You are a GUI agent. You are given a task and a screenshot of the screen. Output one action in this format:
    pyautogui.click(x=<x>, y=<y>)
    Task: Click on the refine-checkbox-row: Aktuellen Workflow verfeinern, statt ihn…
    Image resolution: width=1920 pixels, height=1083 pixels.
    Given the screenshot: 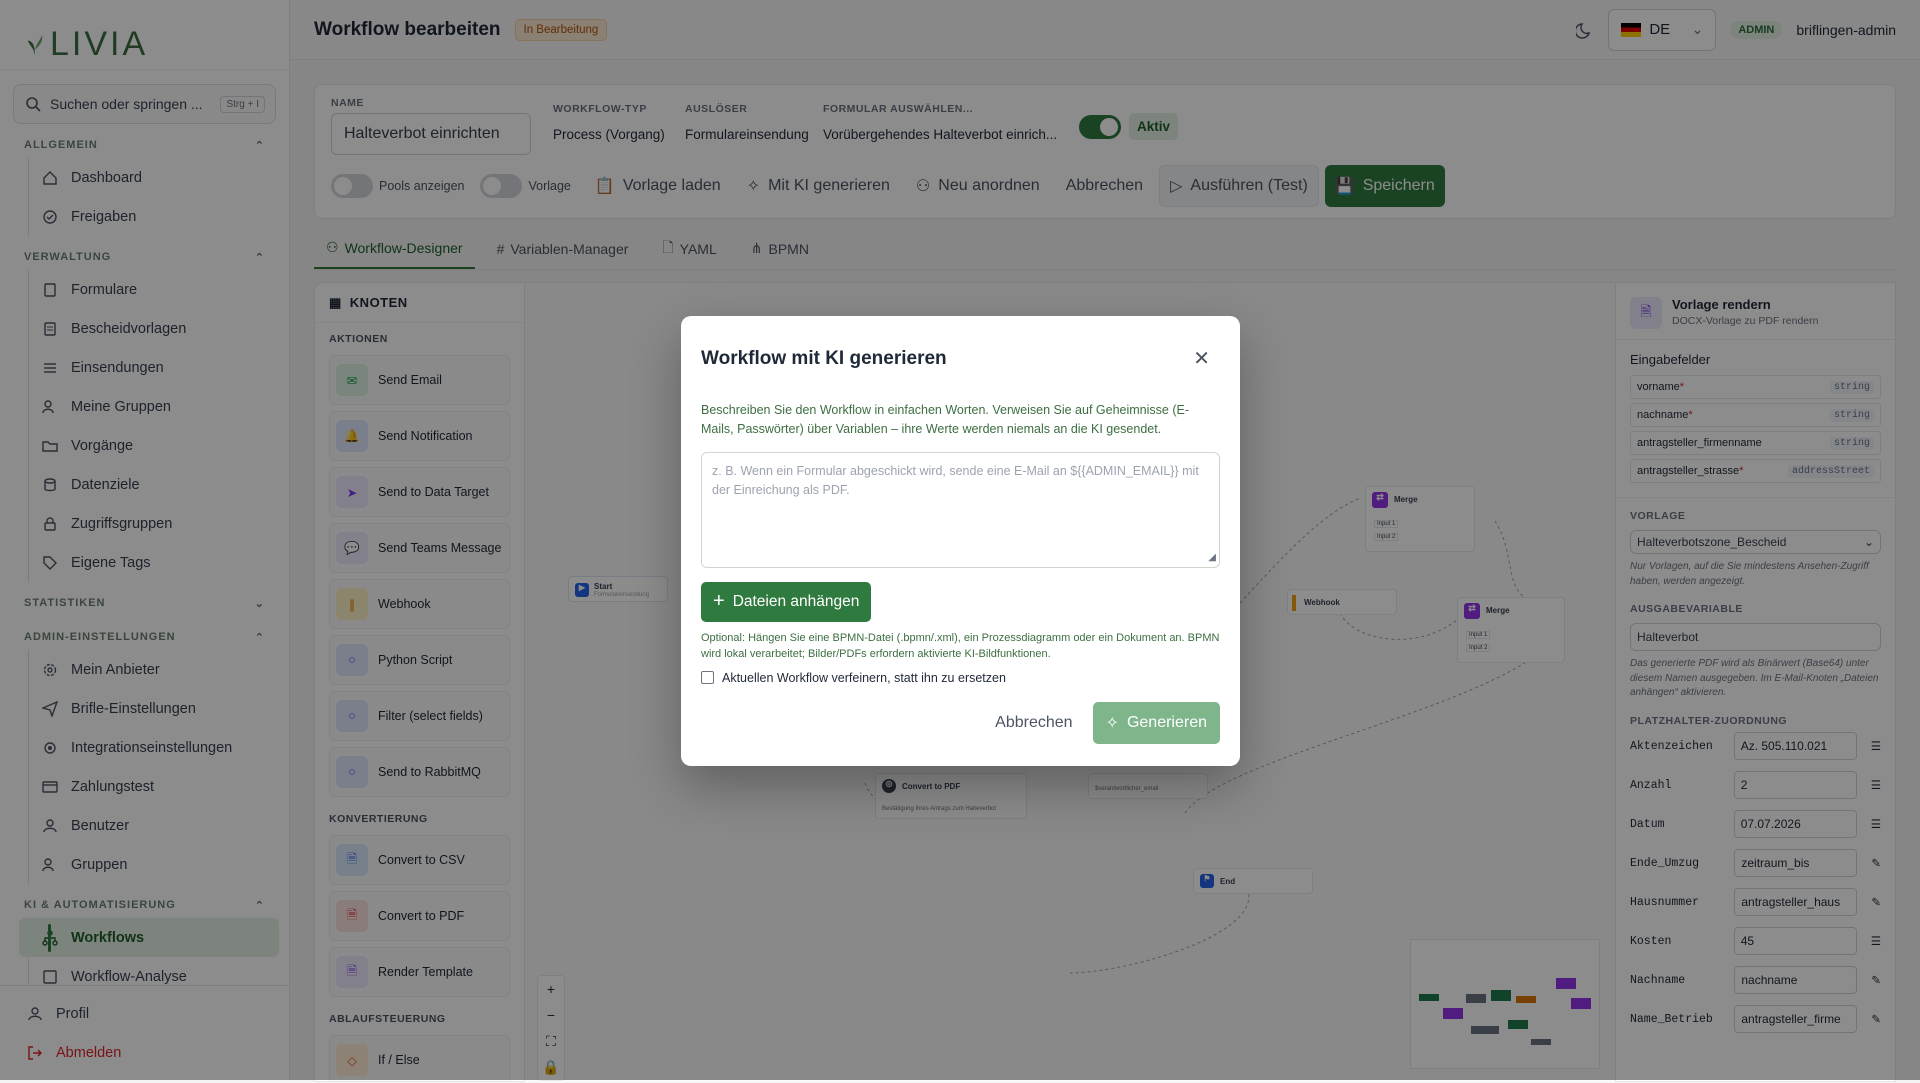 What is the action you would take?
    pyautogui.click(x=960, y=678)
    